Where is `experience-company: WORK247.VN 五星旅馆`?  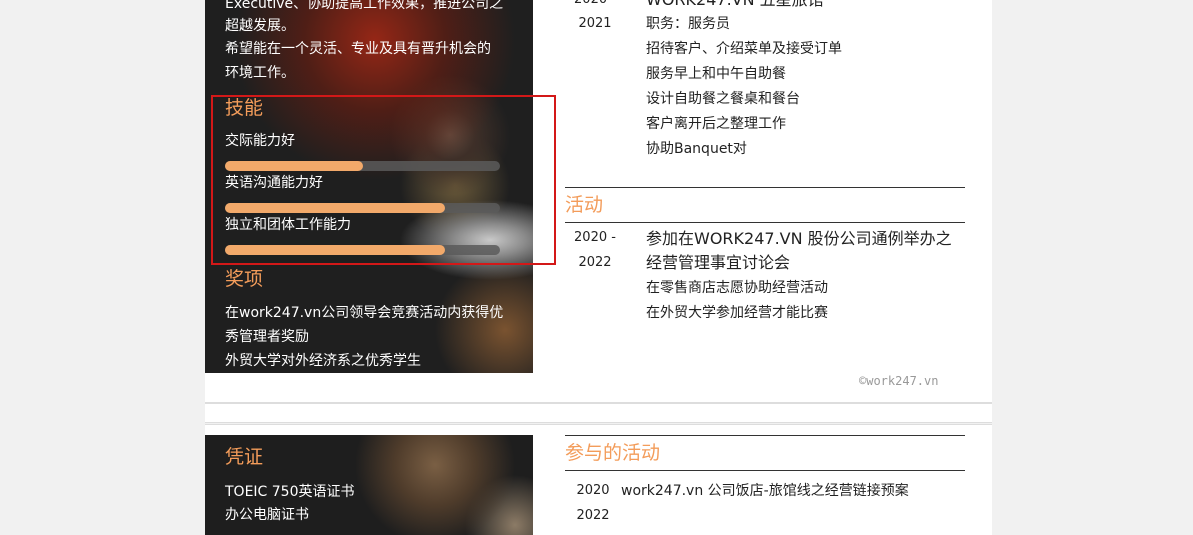
experience-company: WORK247.VN 五星旅馆 is located at coordinates (735, 6).